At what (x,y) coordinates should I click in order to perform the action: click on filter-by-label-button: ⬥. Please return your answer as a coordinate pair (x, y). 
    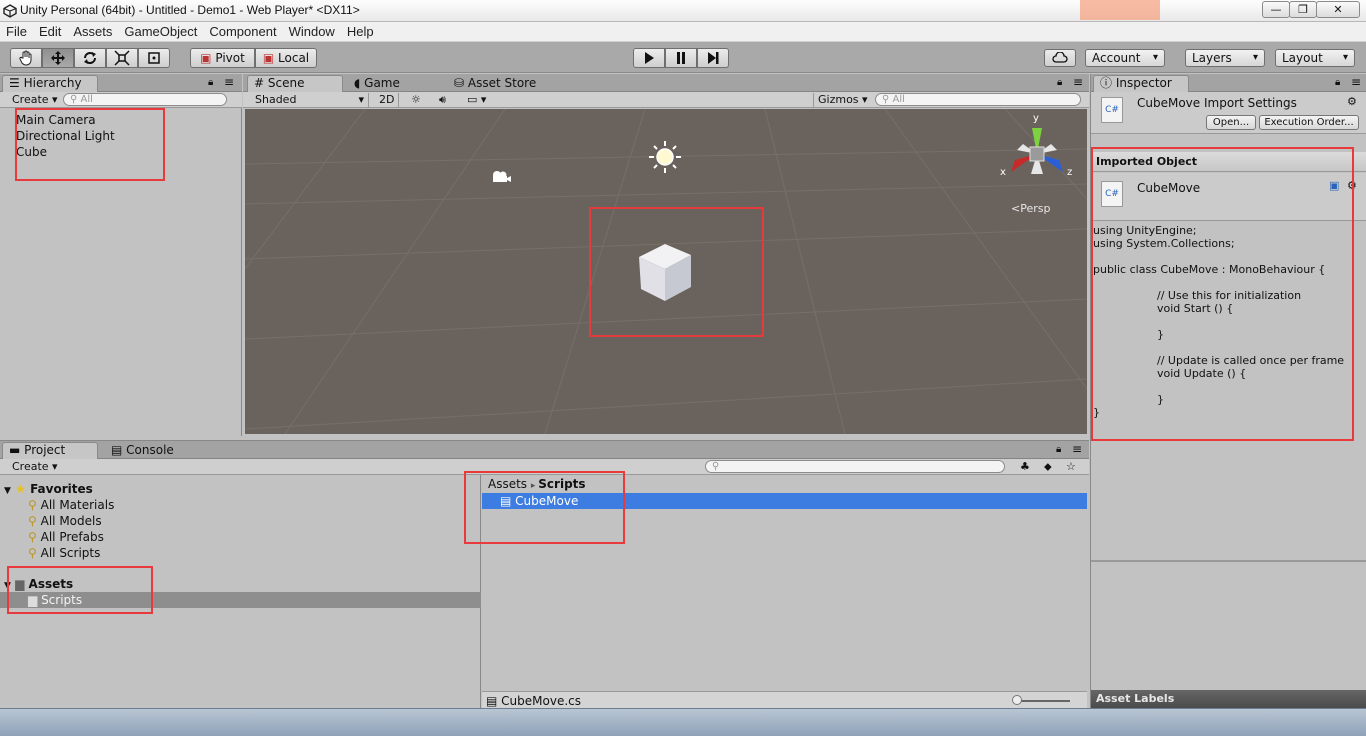
    Looking at the image, I should click on (1048, 467).